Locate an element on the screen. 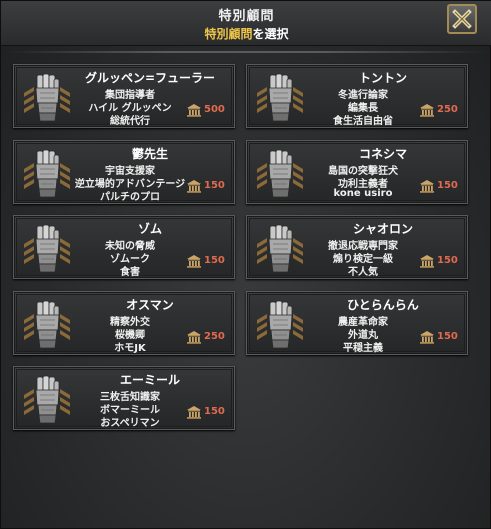 This screenshot has height=529, width=491. close-x-icon is located at coordinates (462, 19).